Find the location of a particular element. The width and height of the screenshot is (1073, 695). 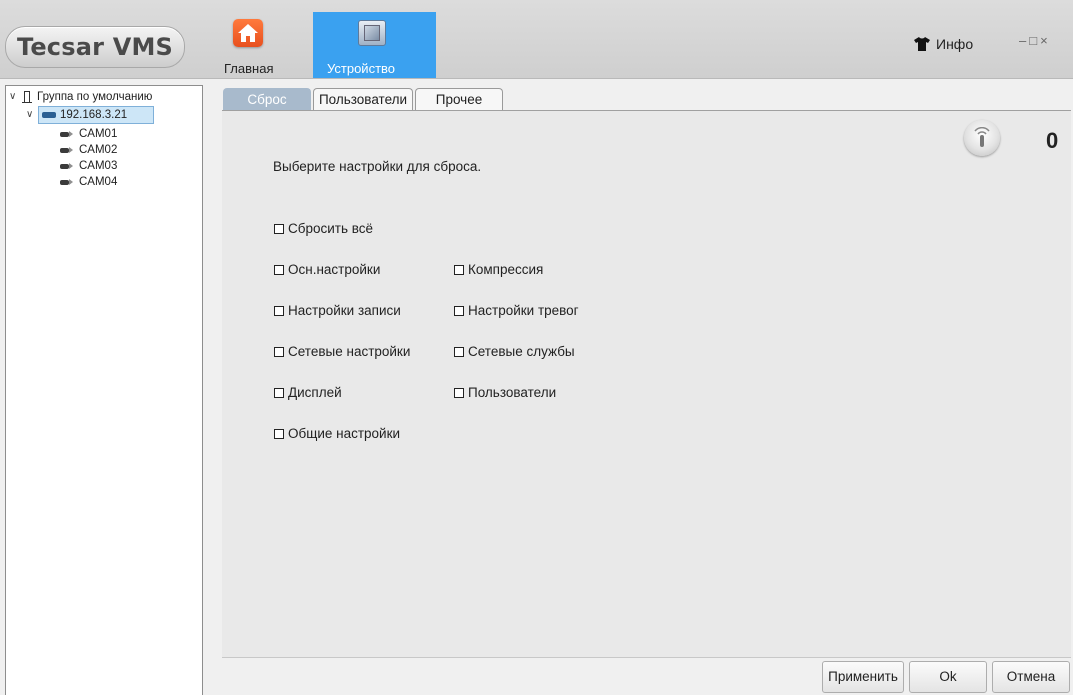

group-icon is located at coordinates (27, 97).